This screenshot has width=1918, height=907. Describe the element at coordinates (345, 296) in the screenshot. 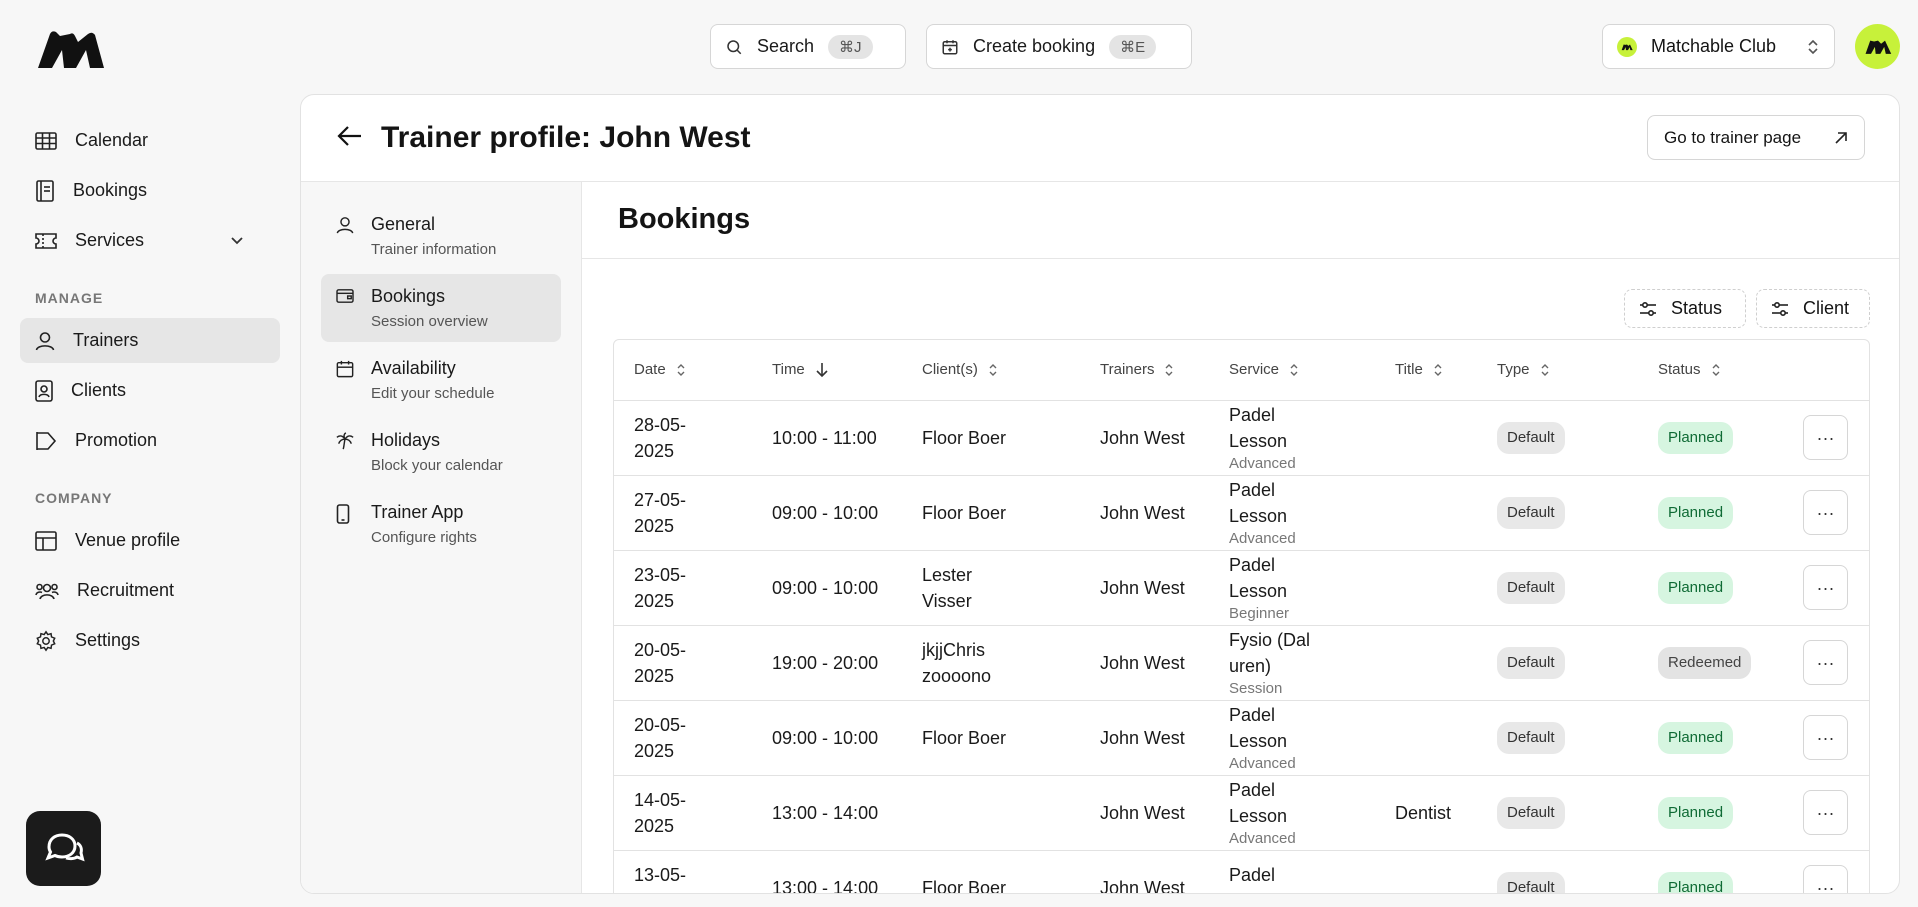

I see `wallet-icon` at that location.